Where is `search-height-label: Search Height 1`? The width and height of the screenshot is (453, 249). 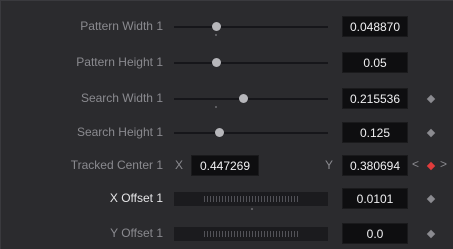 search-height-label: Search Height 1 is located at coordinates (119, 132).